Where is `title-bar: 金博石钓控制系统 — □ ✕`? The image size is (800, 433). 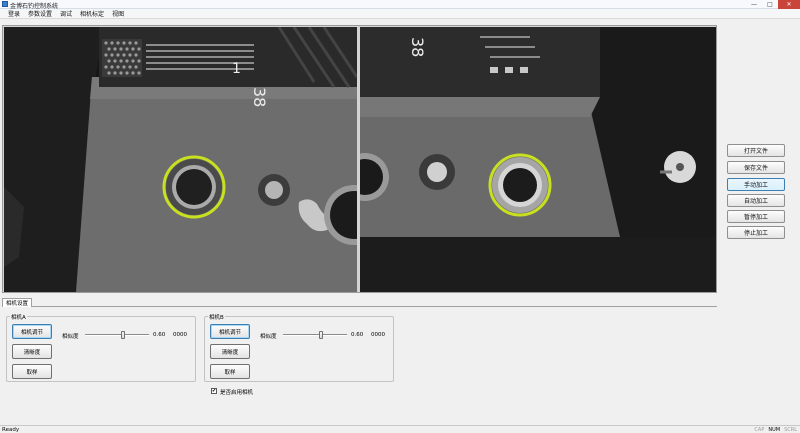
title-bar: 金博石钓控制系统 — □ ✕ is located at coordinates (400, 5).